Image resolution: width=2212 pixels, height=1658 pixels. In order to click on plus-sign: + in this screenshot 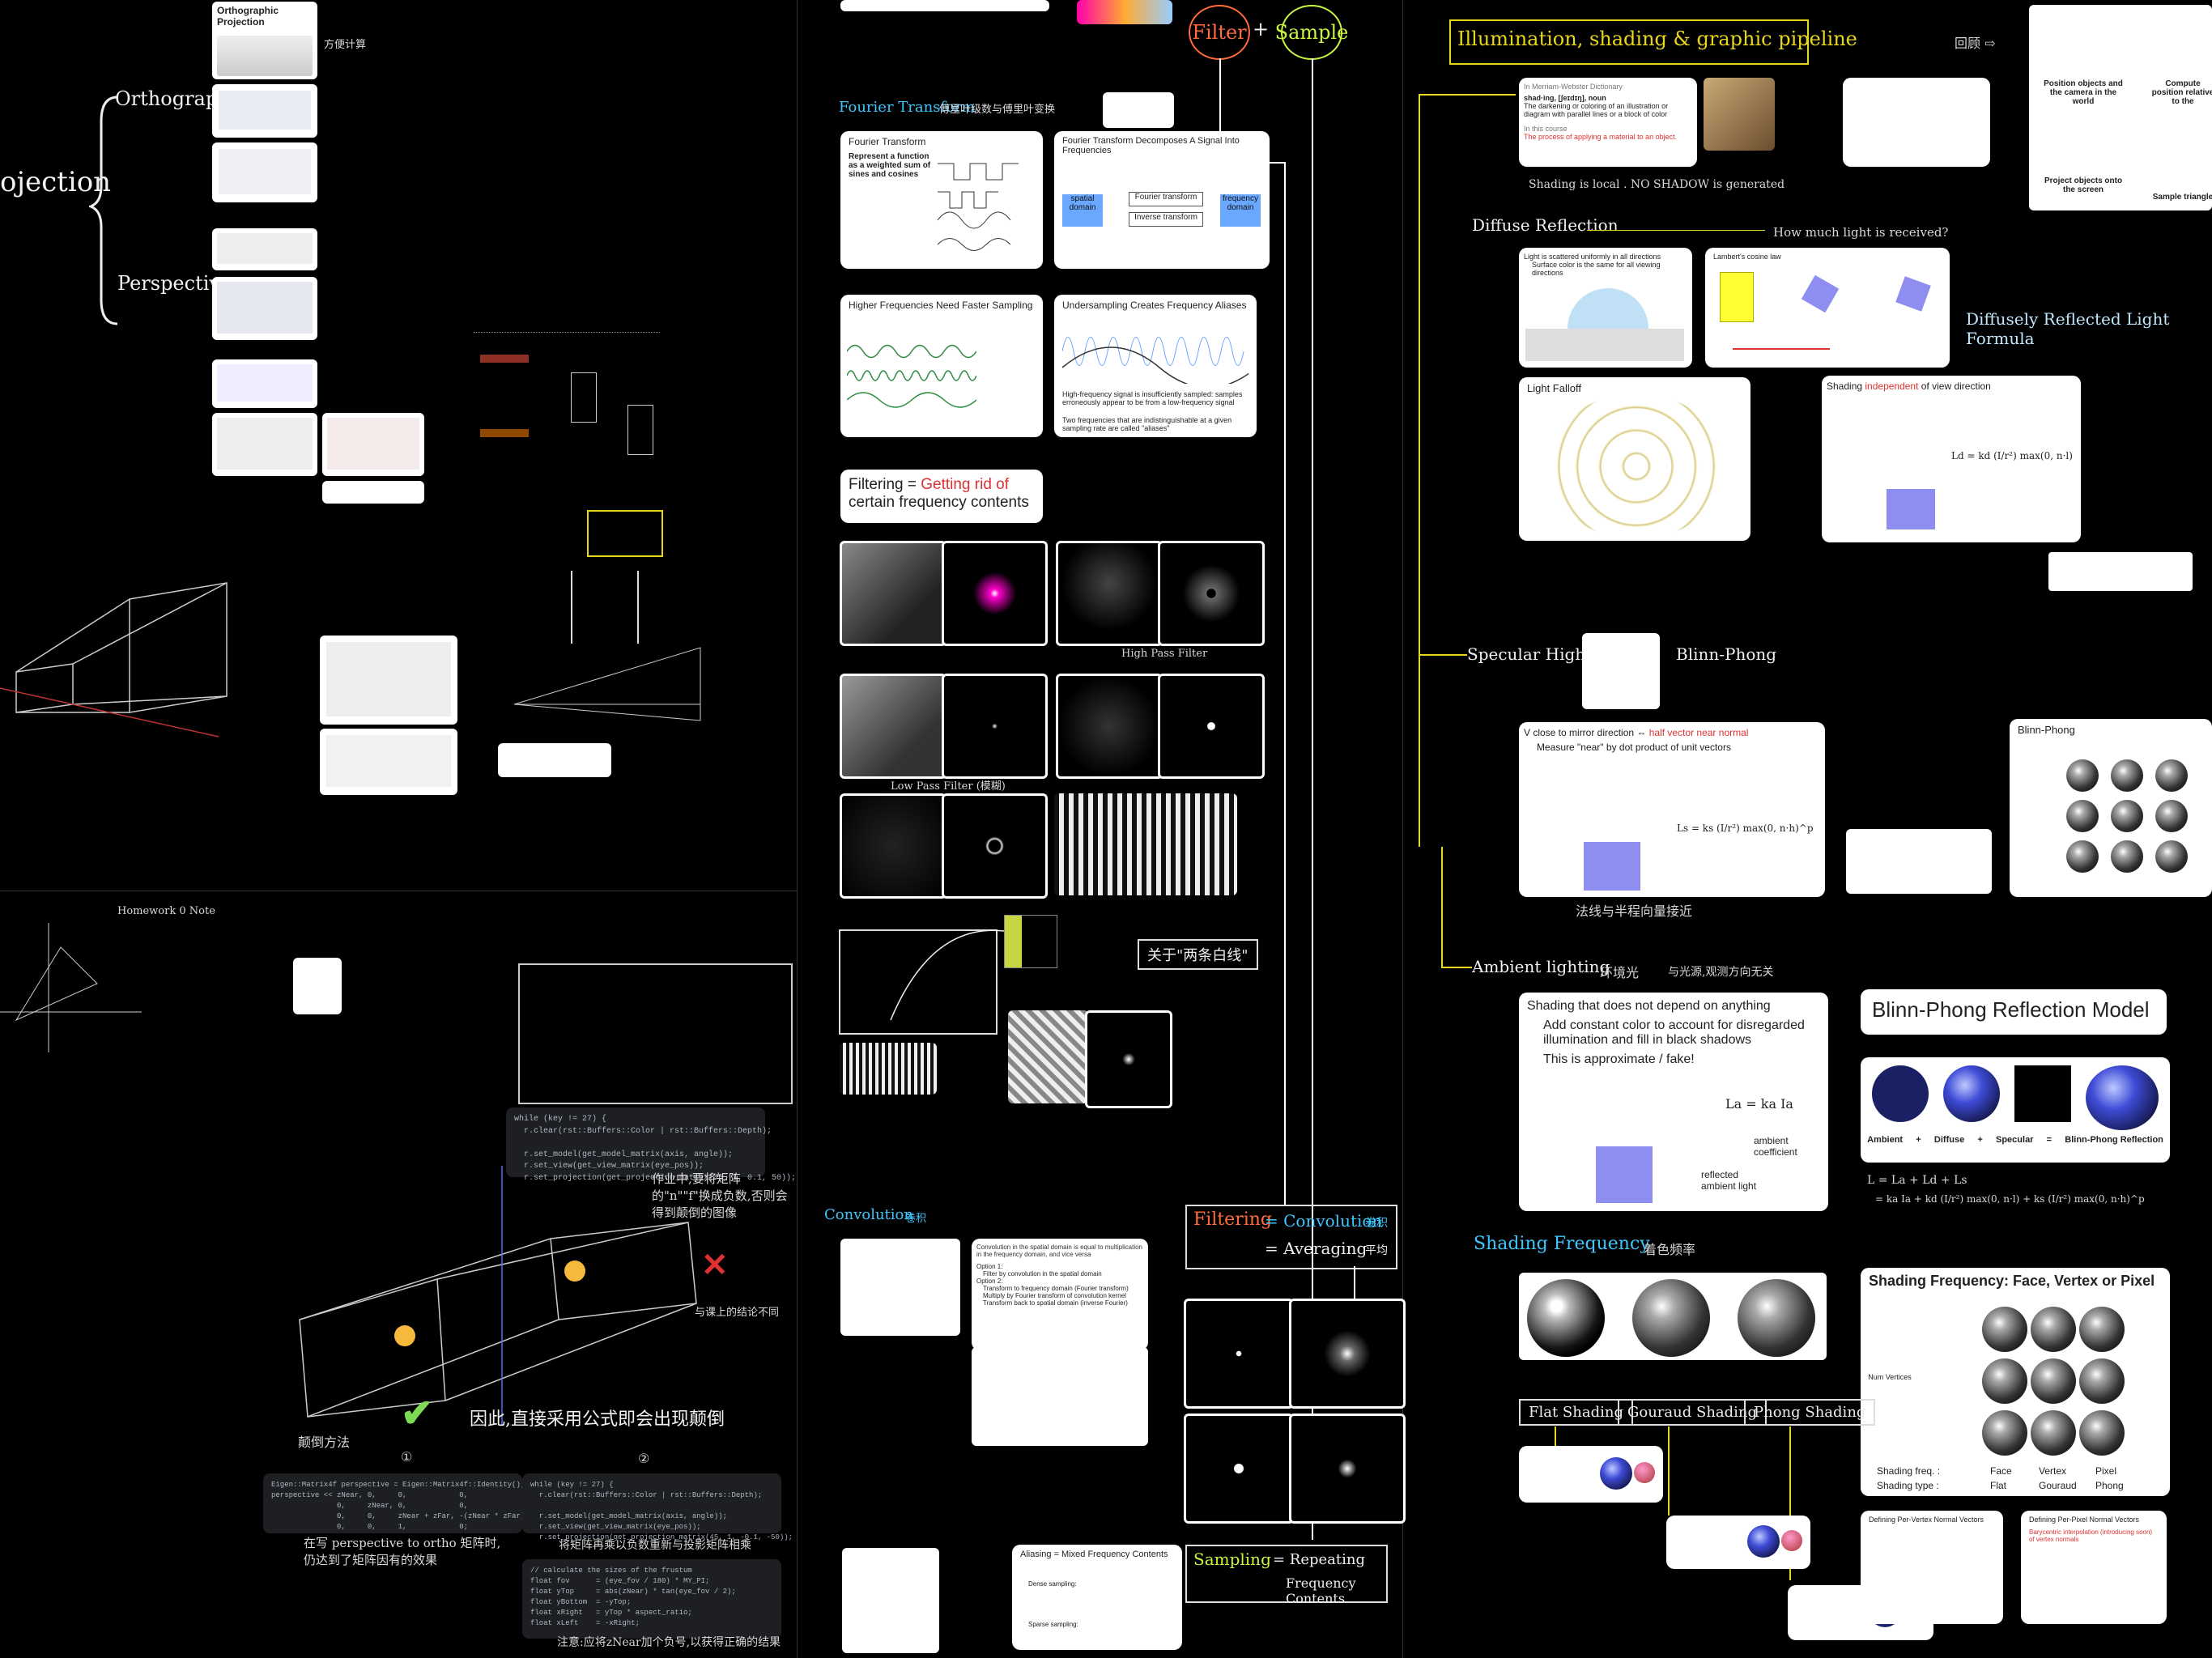, I will do `click(1262, 29)`.